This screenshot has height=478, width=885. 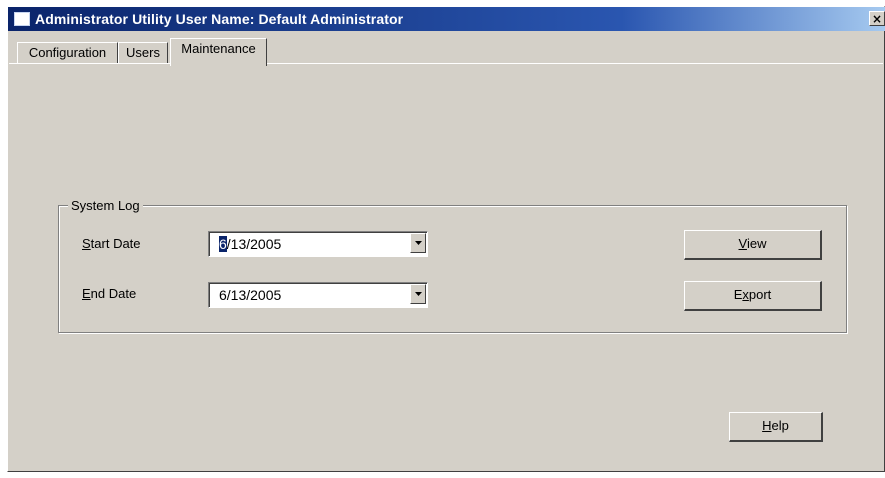 I want to click on export-button: Export, so click(x=753, y=296).